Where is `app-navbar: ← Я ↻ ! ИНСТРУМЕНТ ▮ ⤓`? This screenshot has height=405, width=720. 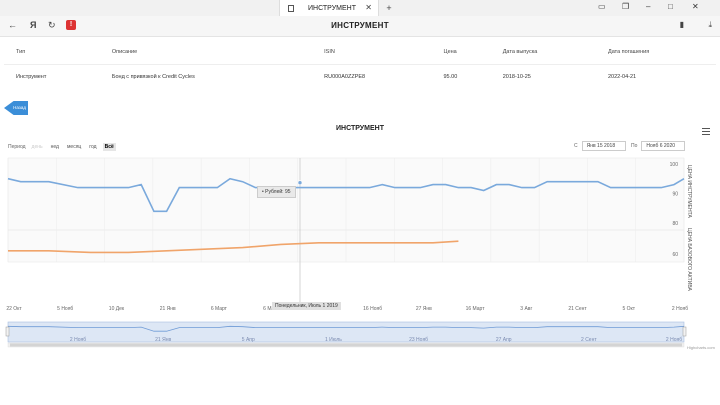
app-navbar: ← Я ↻ ! ИНСТРУМЕНТ ▮ ⤓ is located at coordinates (360, 26).